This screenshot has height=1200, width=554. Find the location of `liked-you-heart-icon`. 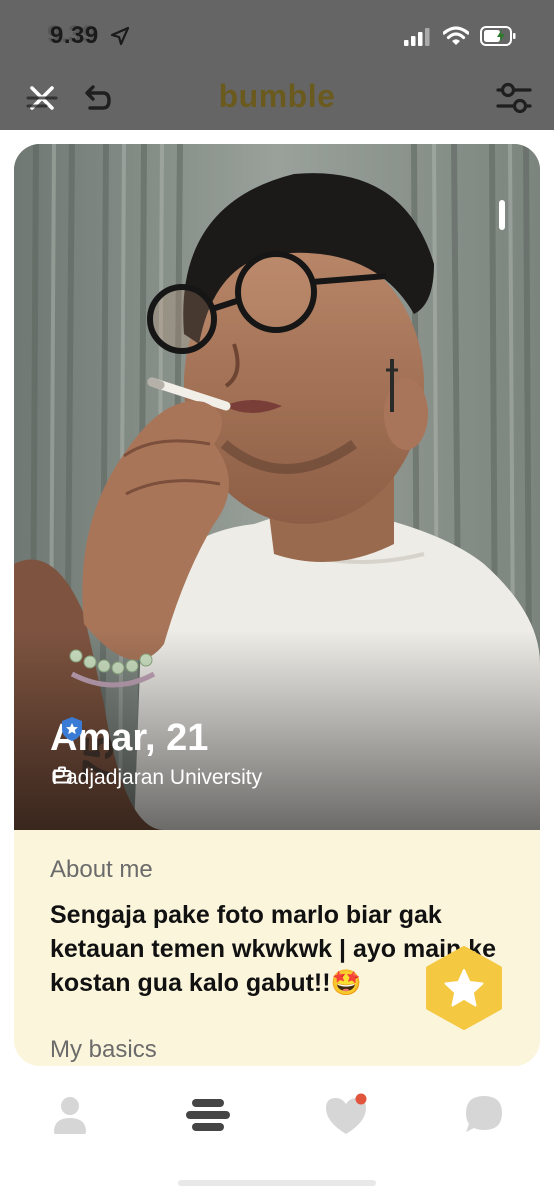

liked-you-heart-icon is located at coordinates (346, 1115).